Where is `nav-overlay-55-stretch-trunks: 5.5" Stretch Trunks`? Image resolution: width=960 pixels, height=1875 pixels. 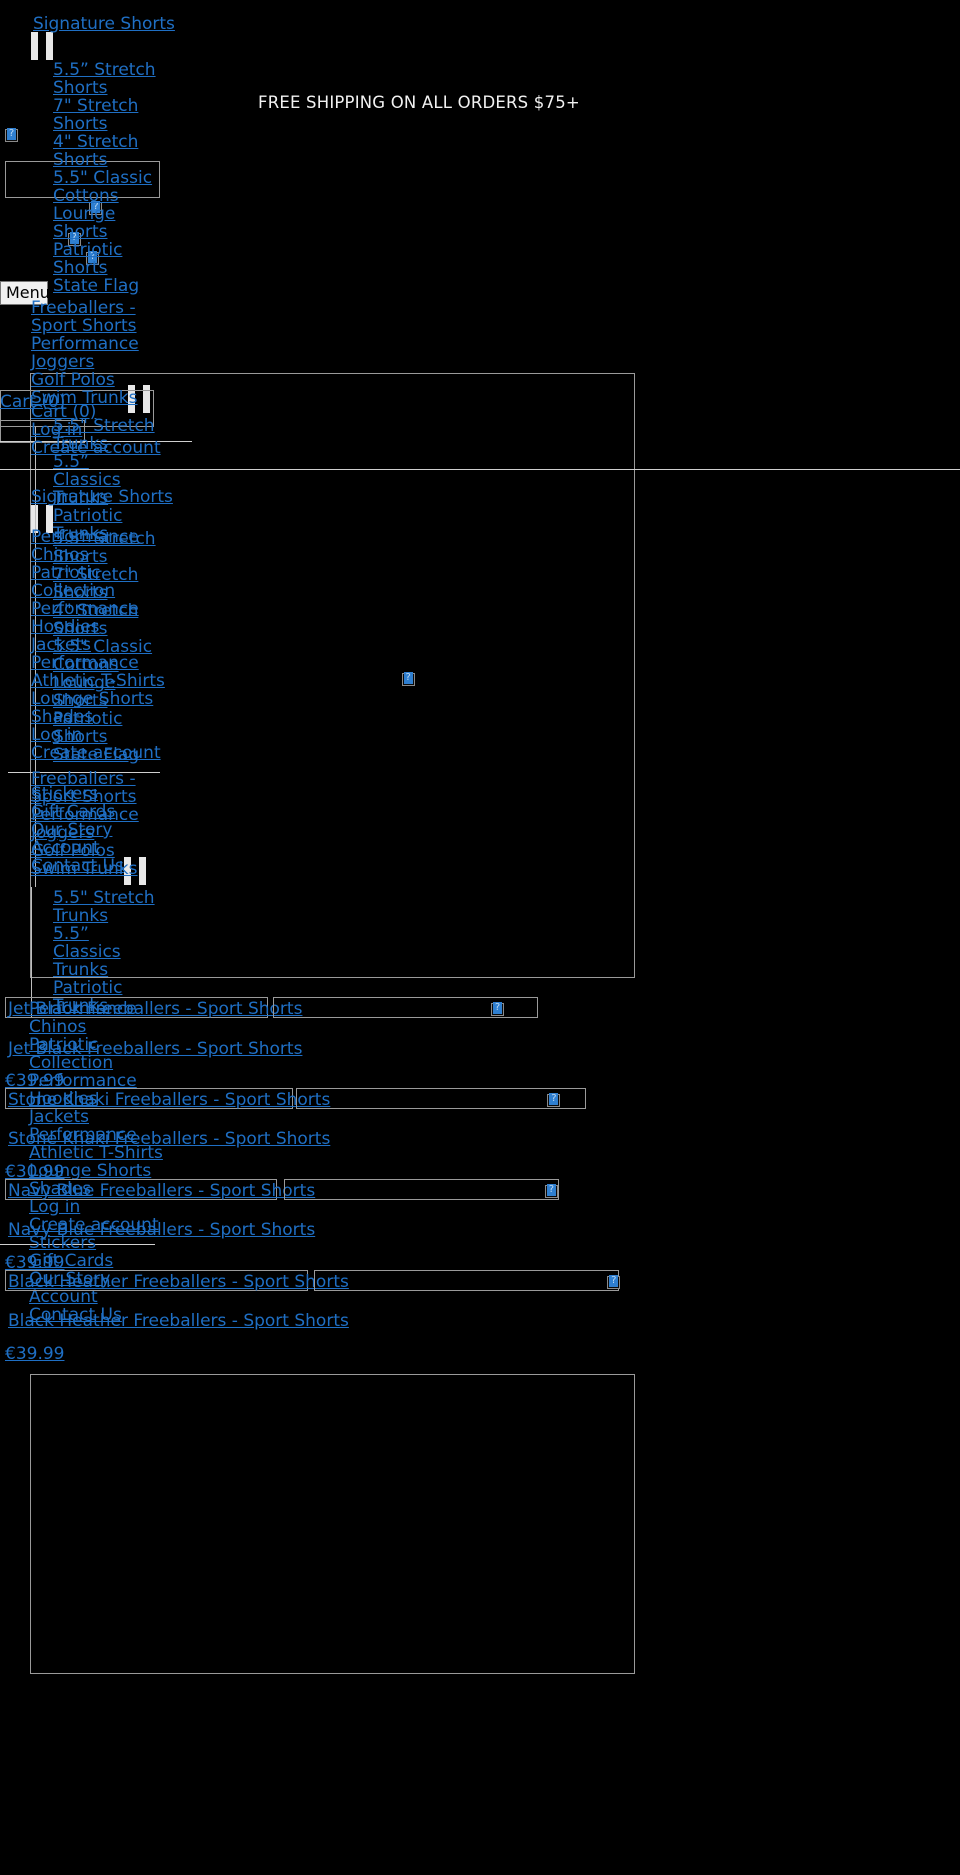 nav-overlay-55-stretch-trunks: 5.5" Stretch Trunks is located at coordinates (107, 907).